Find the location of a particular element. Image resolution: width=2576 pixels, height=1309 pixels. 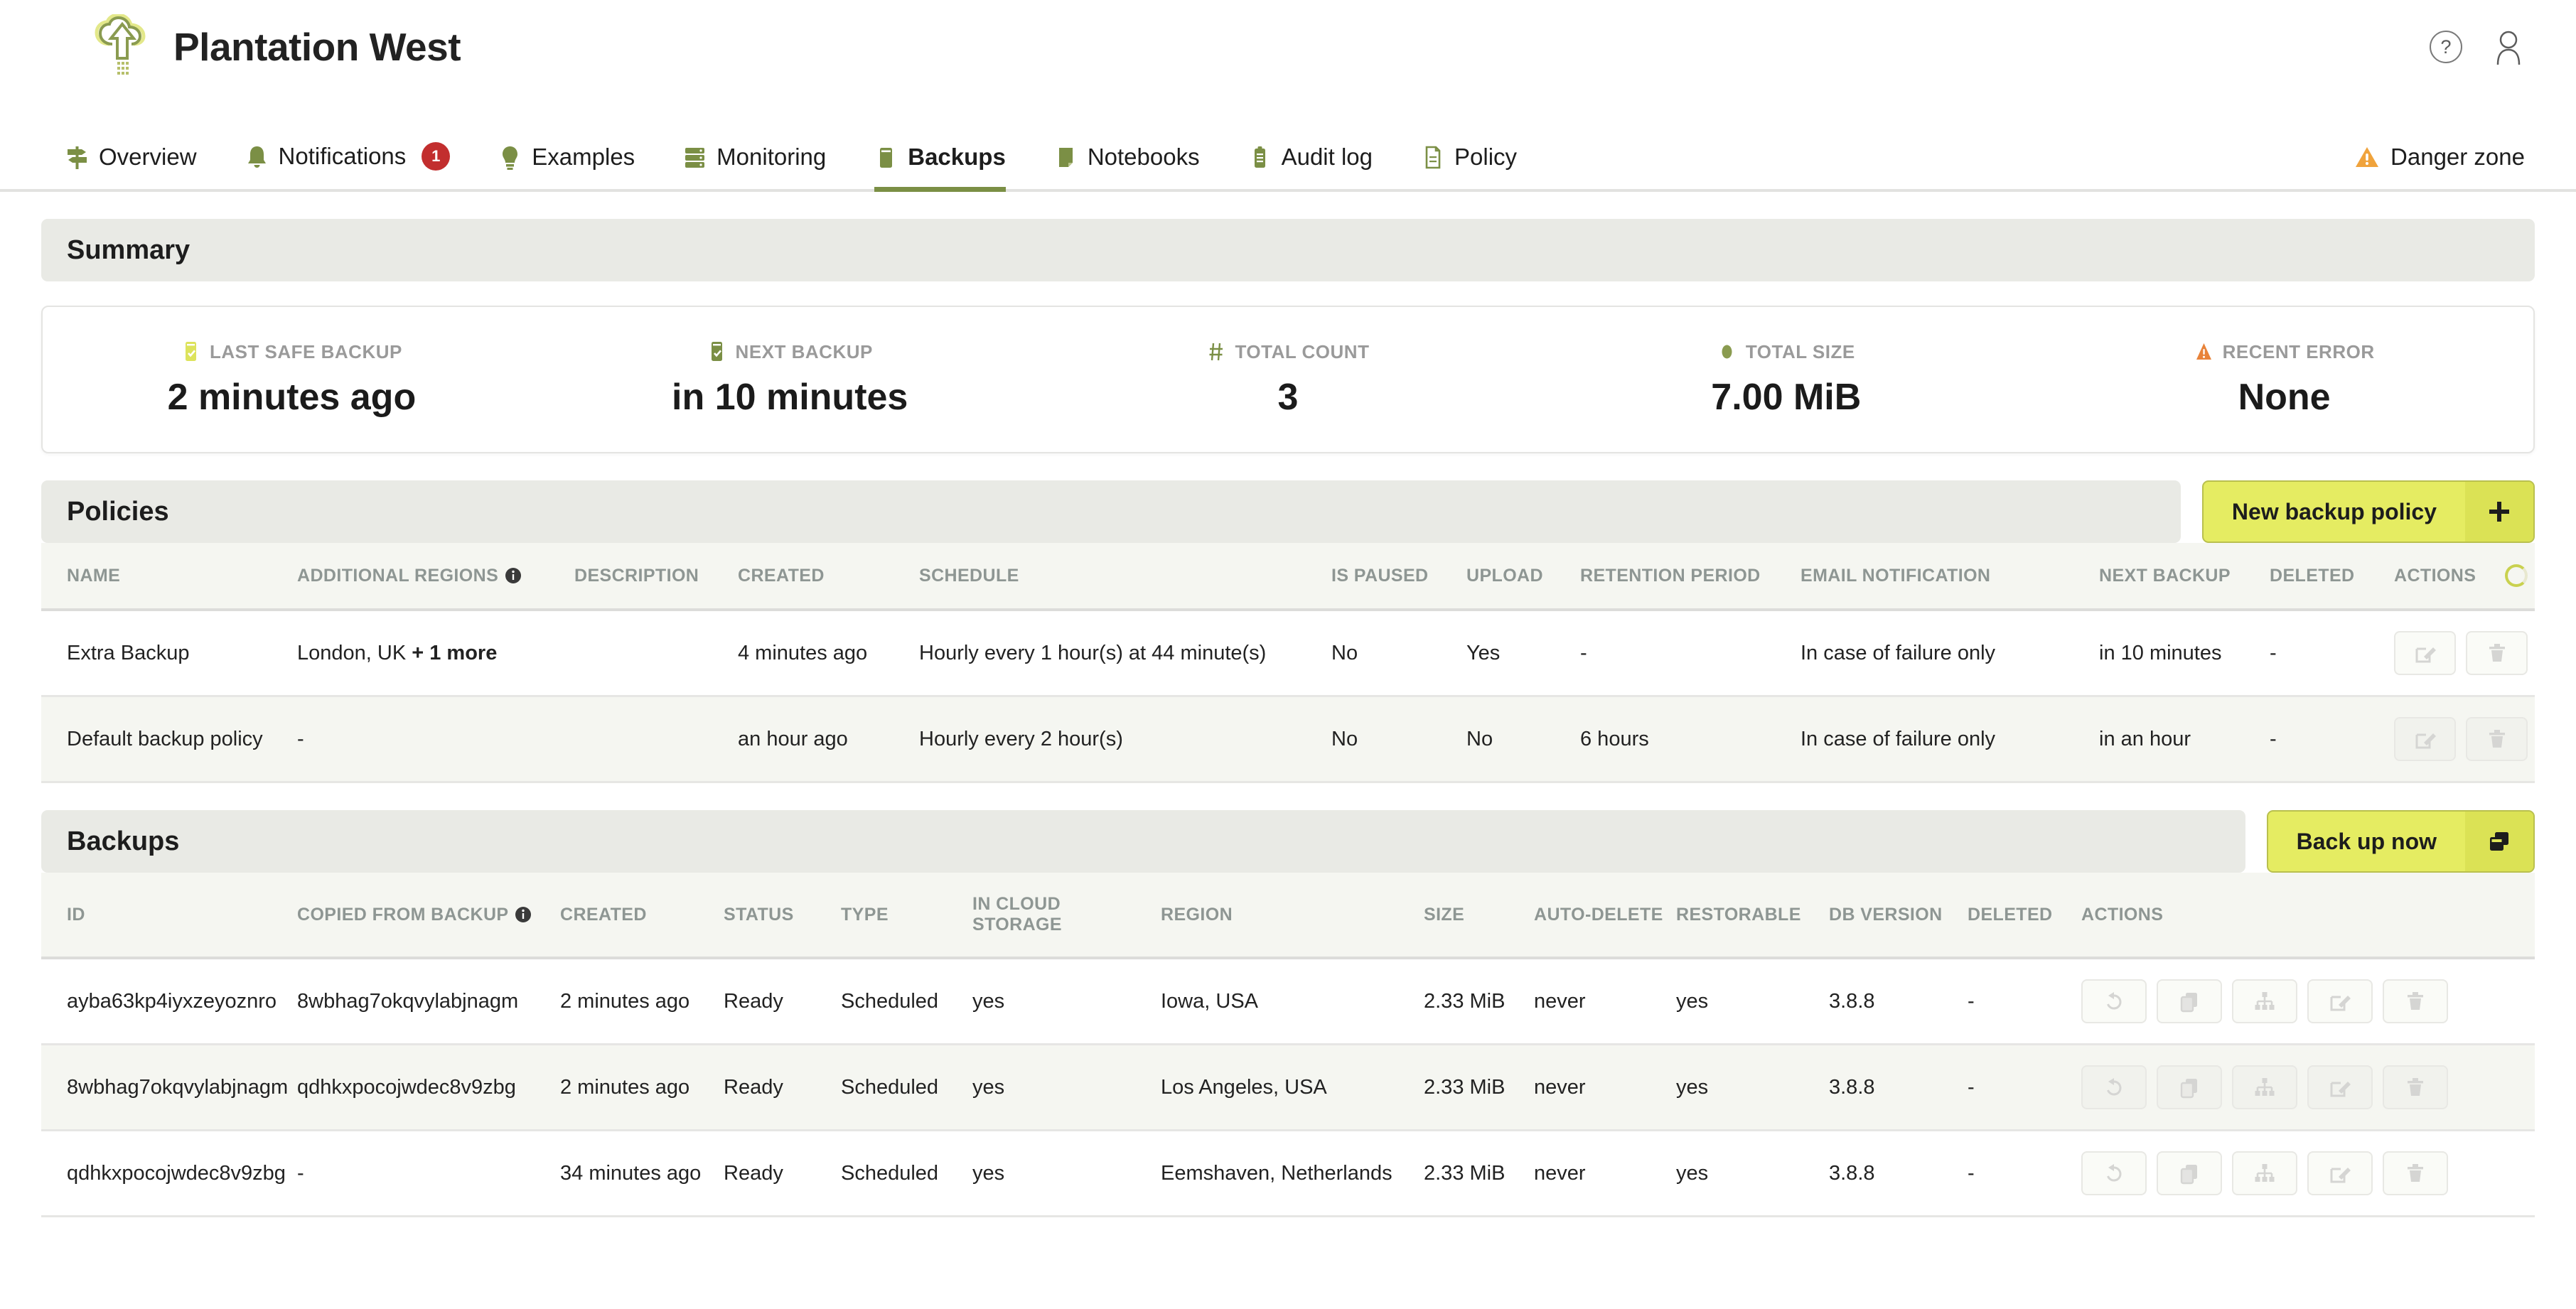

col-label: DELETED is located at coordinates (2010, 914).